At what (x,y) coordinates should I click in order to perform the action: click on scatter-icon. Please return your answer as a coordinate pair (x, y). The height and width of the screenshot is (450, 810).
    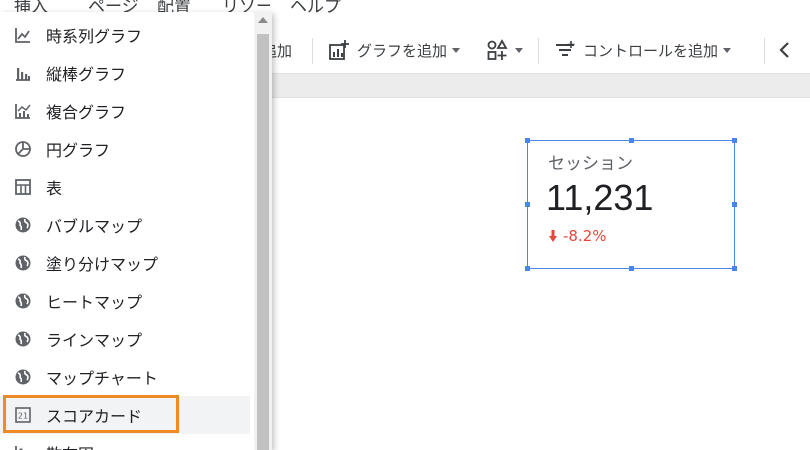
    Looking at the image, I should click on (23, 446).